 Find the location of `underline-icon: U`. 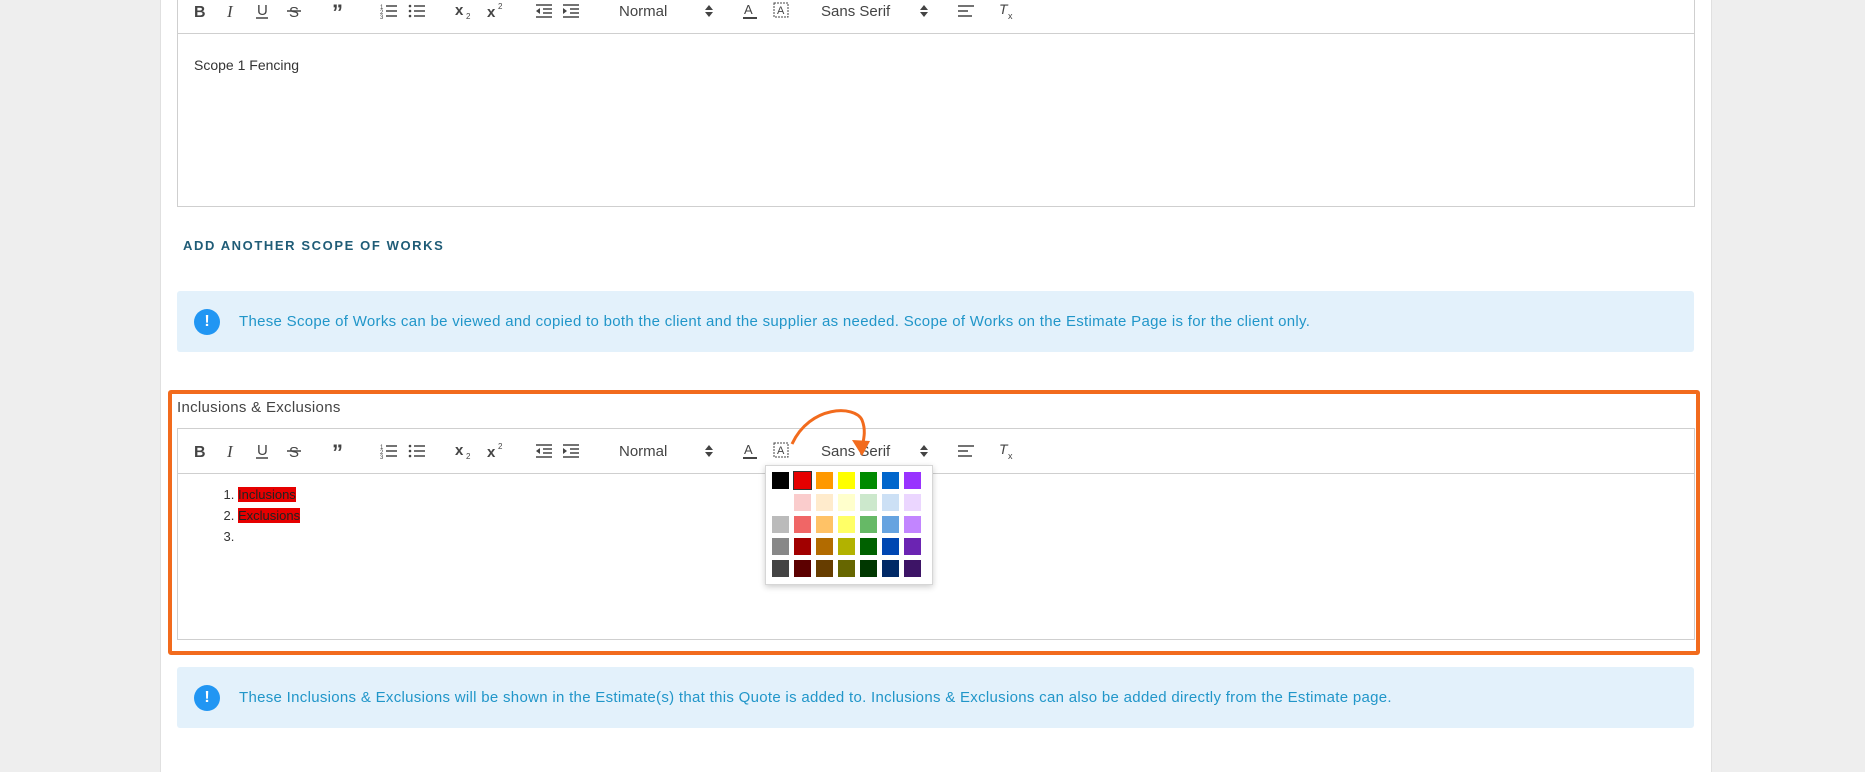

underline-icon: U is located at coordinates (262, 450).